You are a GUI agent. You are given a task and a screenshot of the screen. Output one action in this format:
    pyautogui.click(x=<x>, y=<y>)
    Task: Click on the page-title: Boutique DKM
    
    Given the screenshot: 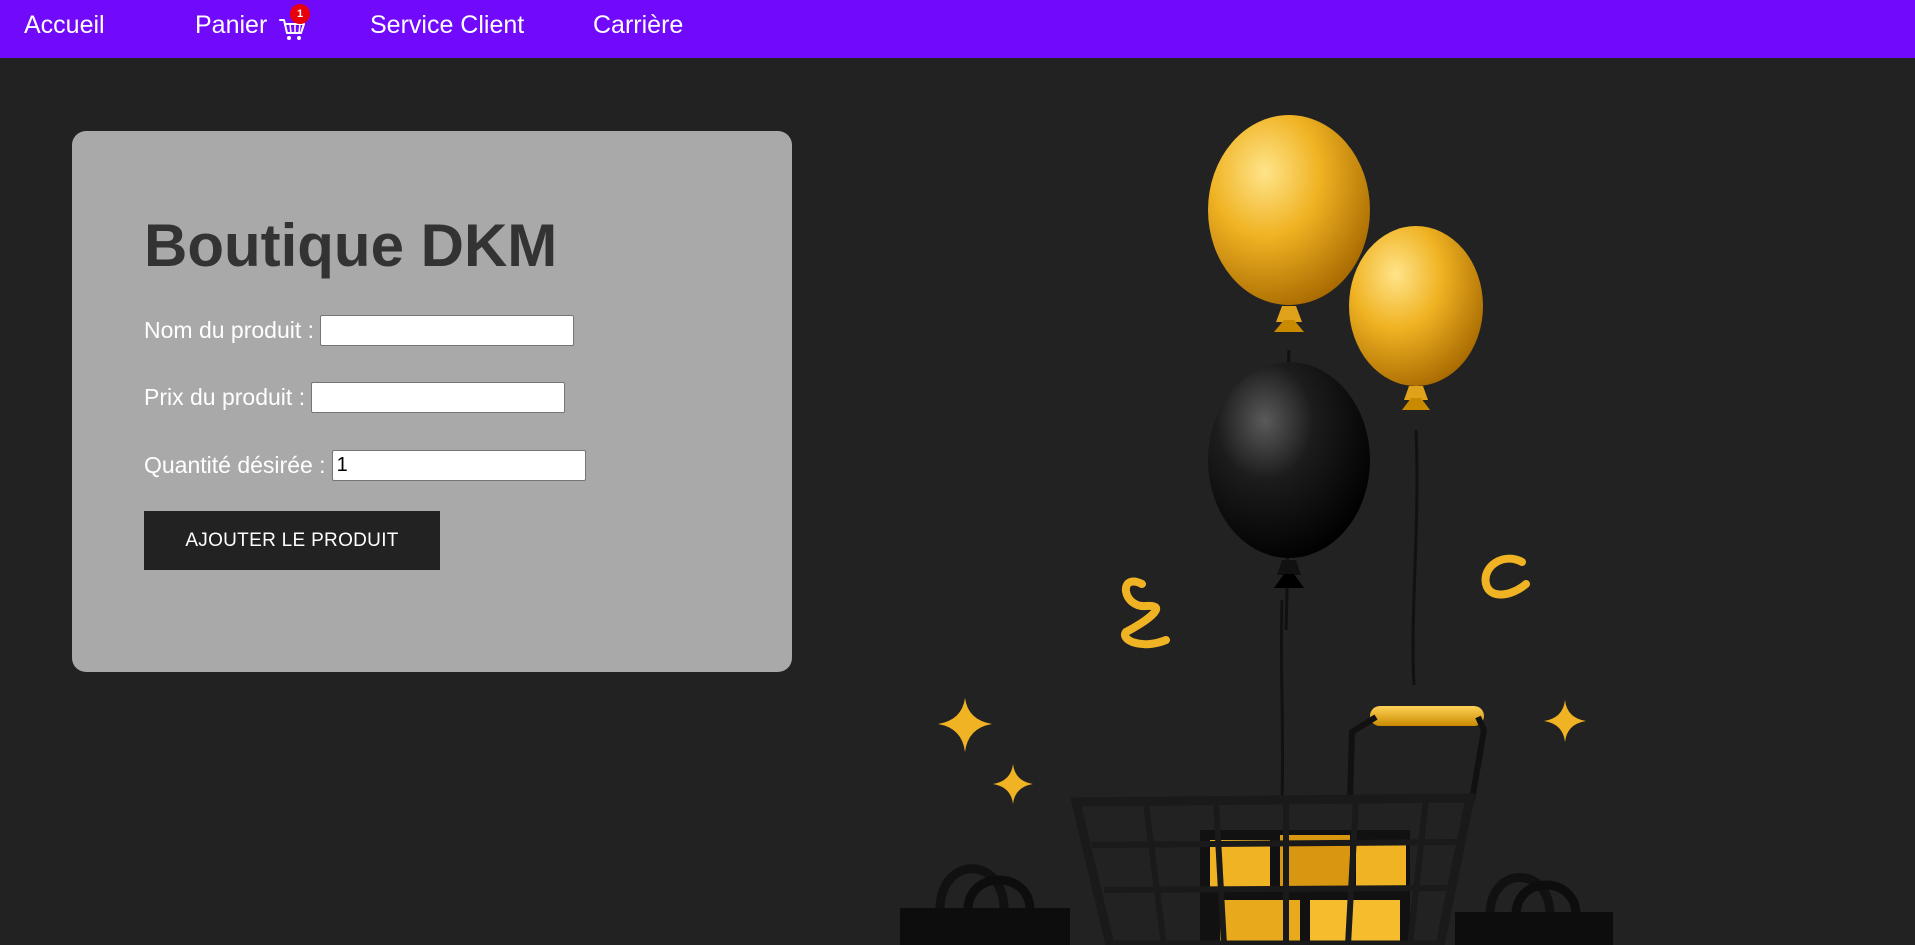 What is the action you would take?
    pyautogui.click(x=351, y=245)
    